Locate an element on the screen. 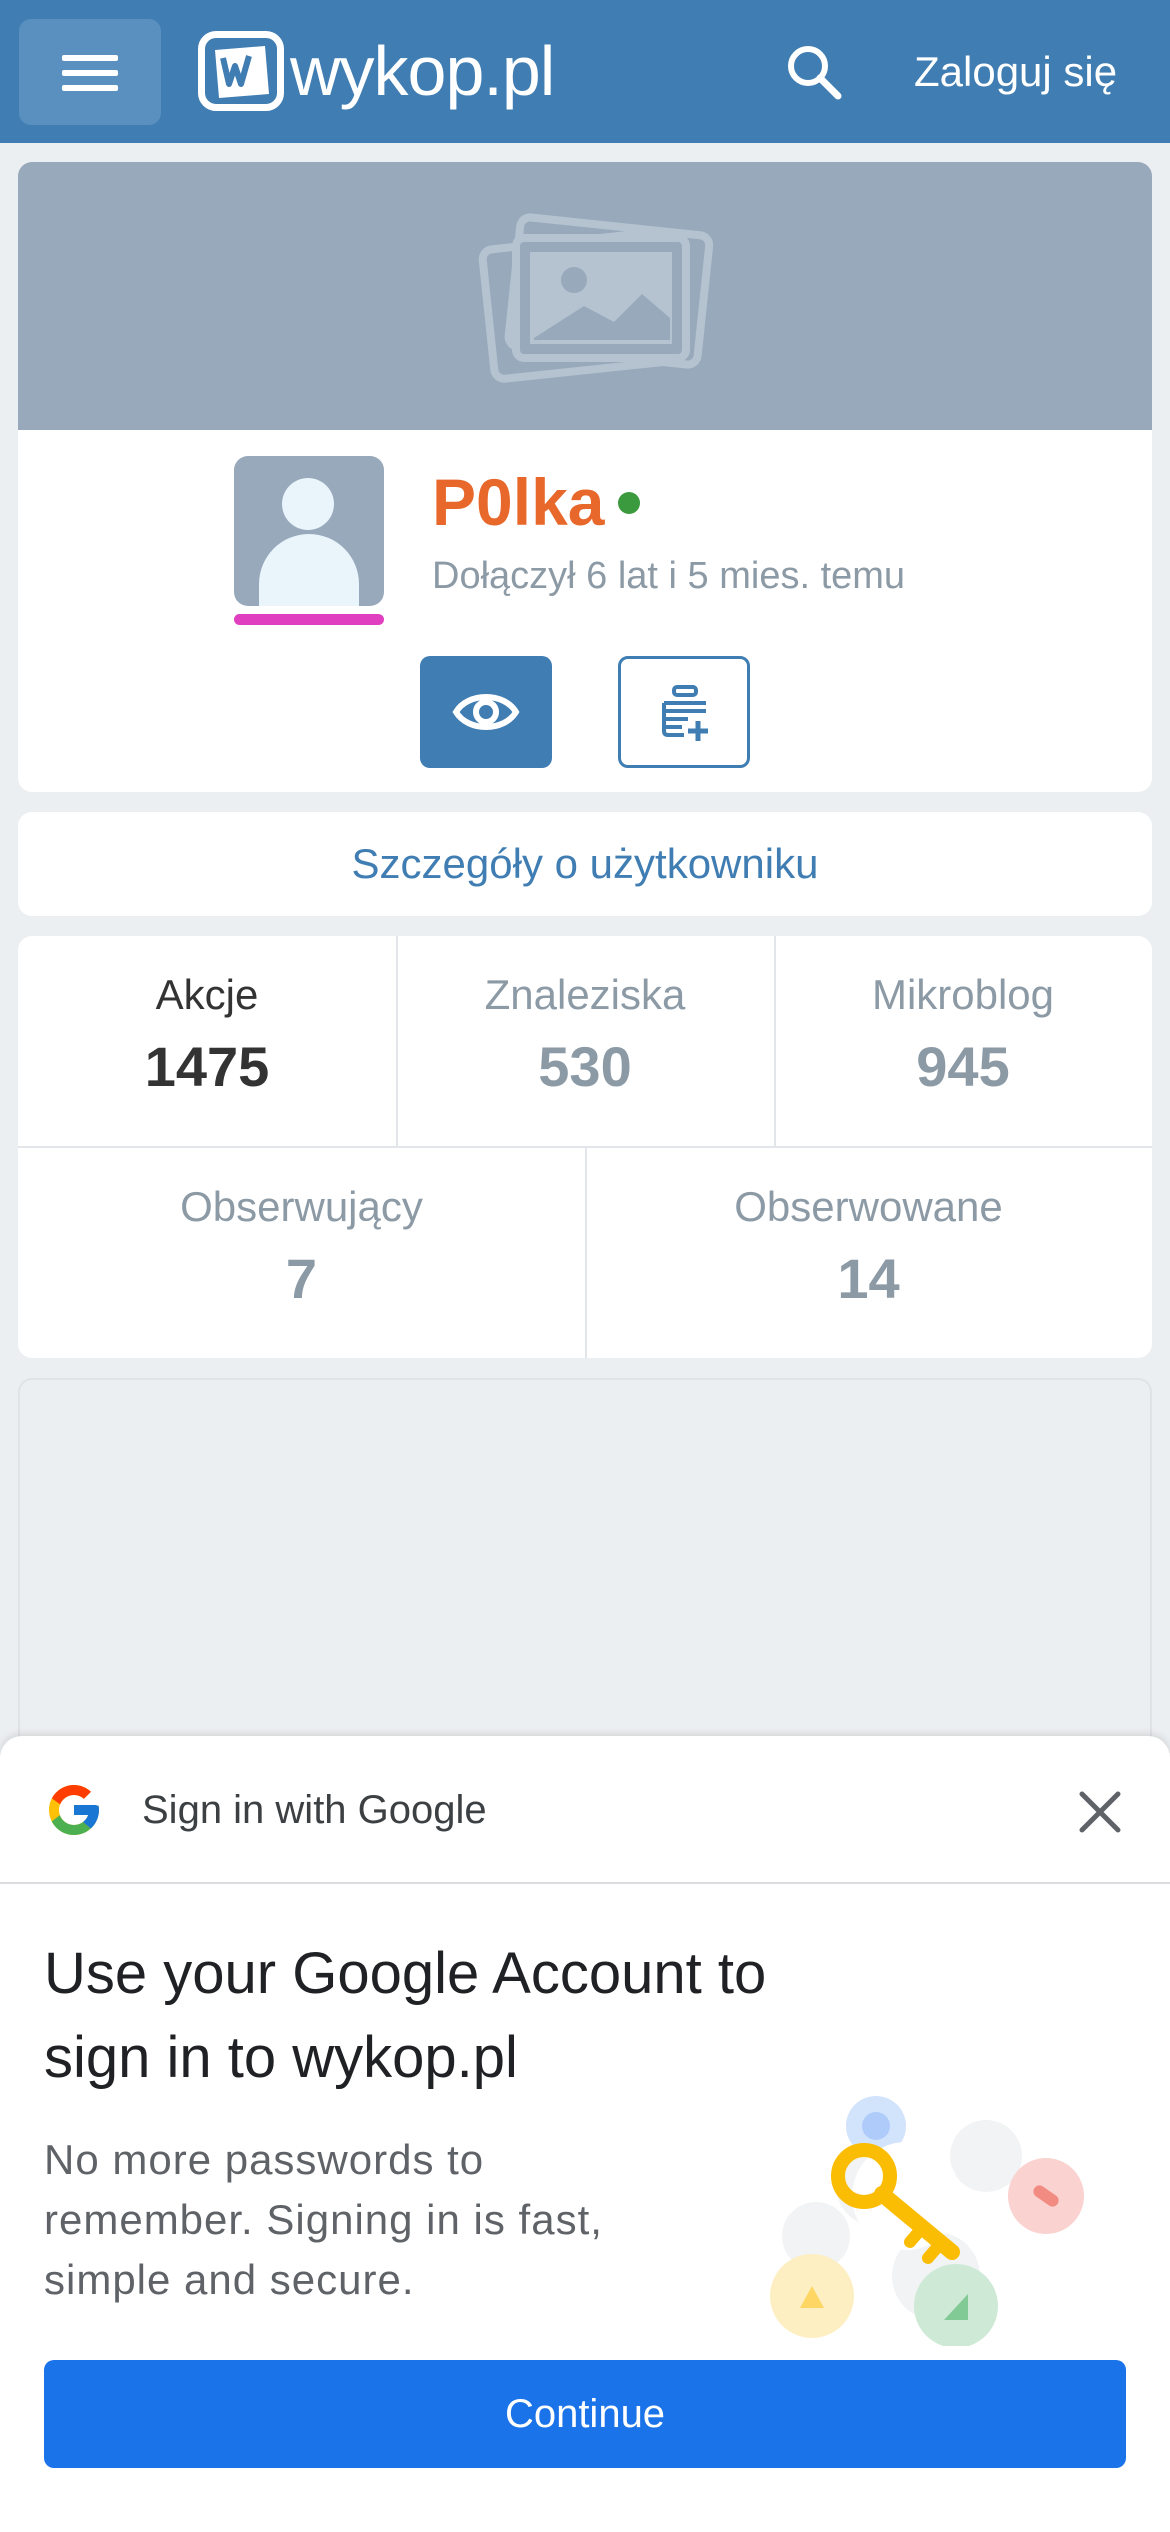 The width and height of the screenshot is (1170, 2532). blacklist-button is located at coordinates (684, 712).